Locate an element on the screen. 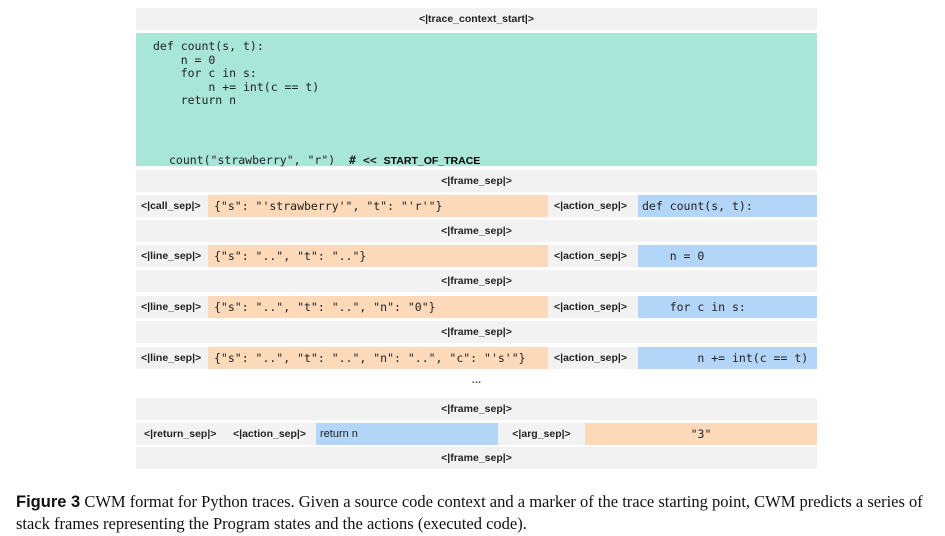  call-code: count("strawberry", "r") is located at coordinates (252, 160).